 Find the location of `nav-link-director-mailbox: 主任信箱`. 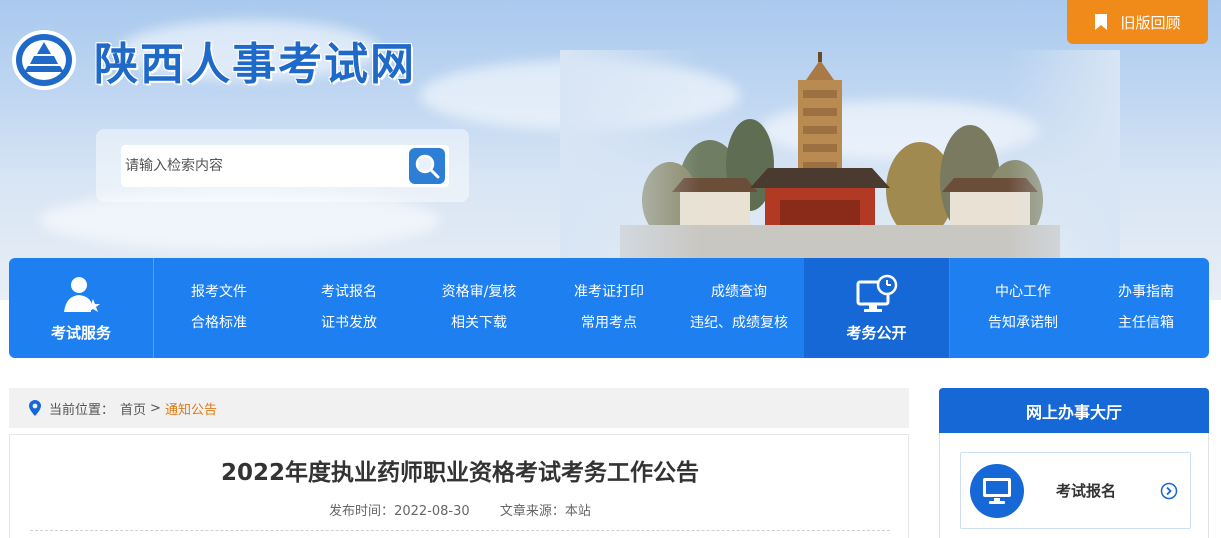

nav-link-director-mailbox: 主任信箱 is located at coordinates (1146, 323).